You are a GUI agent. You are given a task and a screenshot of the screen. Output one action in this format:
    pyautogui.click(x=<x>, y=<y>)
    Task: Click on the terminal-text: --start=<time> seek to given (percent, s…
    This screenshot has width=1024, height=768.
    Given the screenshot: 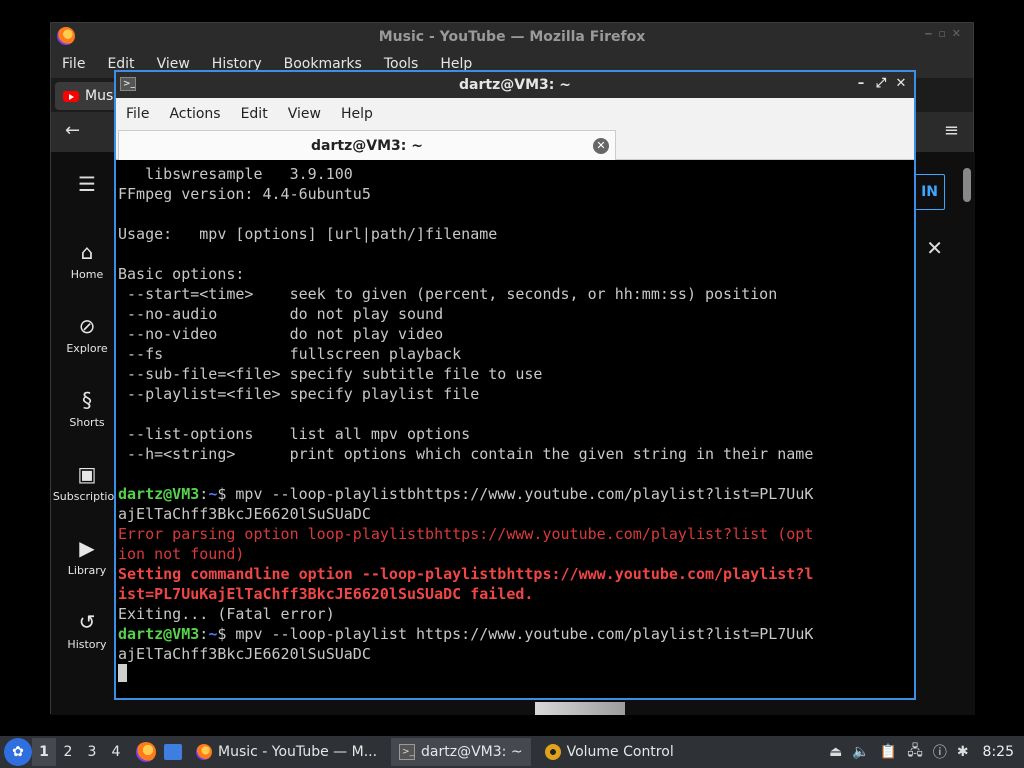 What is the action you would take?
    pyautogui.click(x=448, y=294)
    